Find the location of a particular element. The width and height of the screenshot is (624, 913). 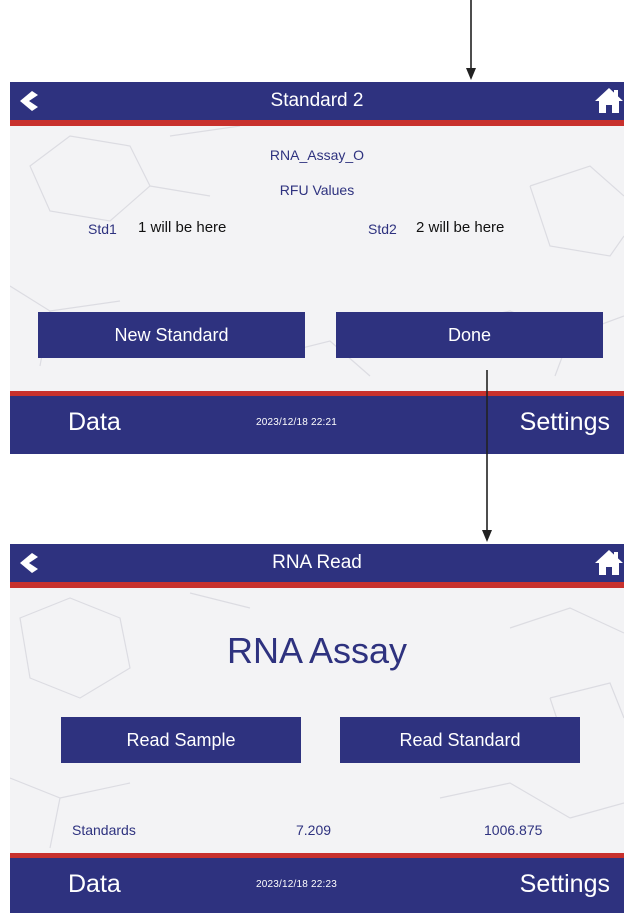

read-sample-button: Read Sample is located at coordinates (181, 740).